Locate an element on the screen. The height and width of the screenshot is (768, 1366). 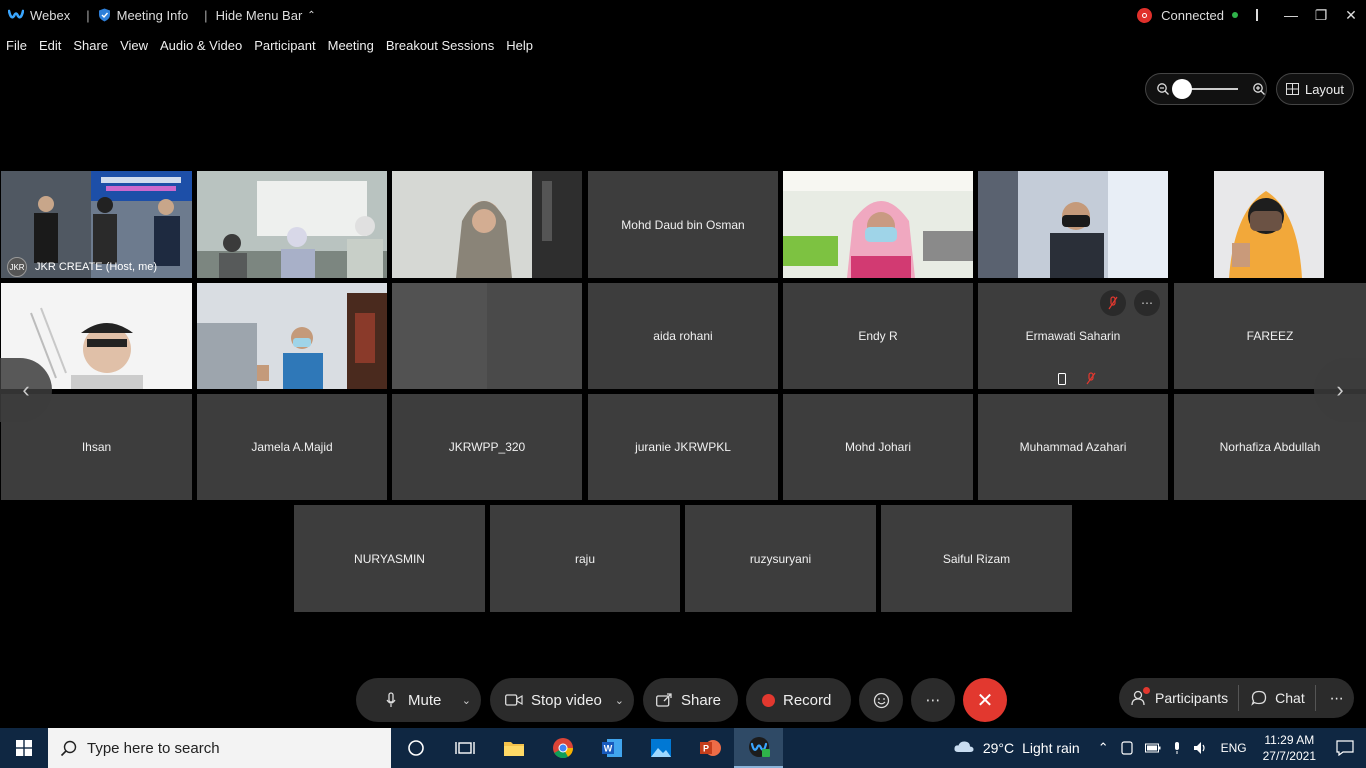
participant-name: Muhammad Azahari is located at coordinates (1073, 447).